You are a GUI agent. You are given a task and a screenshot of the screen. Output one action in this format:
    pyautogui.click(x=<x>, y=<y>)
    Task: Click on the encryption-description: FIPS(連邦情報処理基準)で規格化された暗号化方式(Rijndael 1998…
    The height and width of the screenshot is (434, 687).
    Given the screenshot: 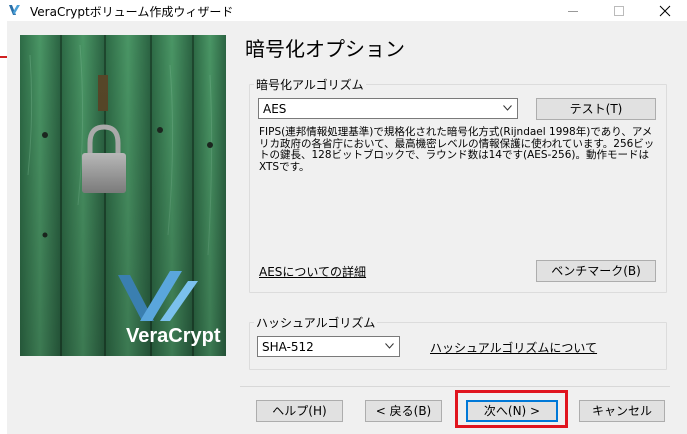 What is the action you would take?
    pyautogui.click(x=457, y=149)
    